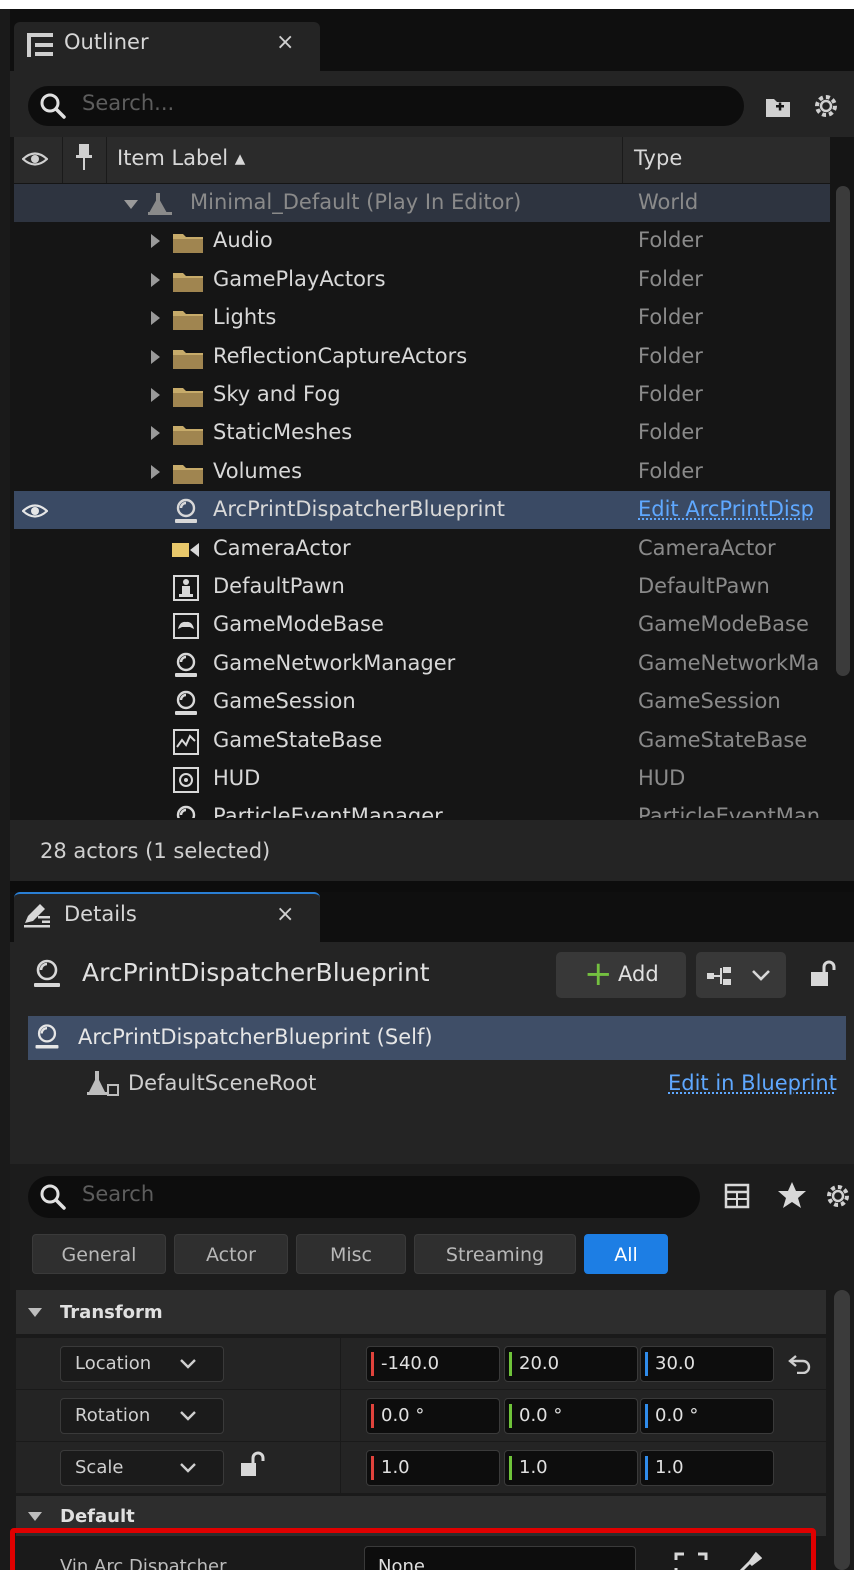 The height and width of the screenshot is (1570, 854). I want to click on plus-icon: +, so click(598, 974).